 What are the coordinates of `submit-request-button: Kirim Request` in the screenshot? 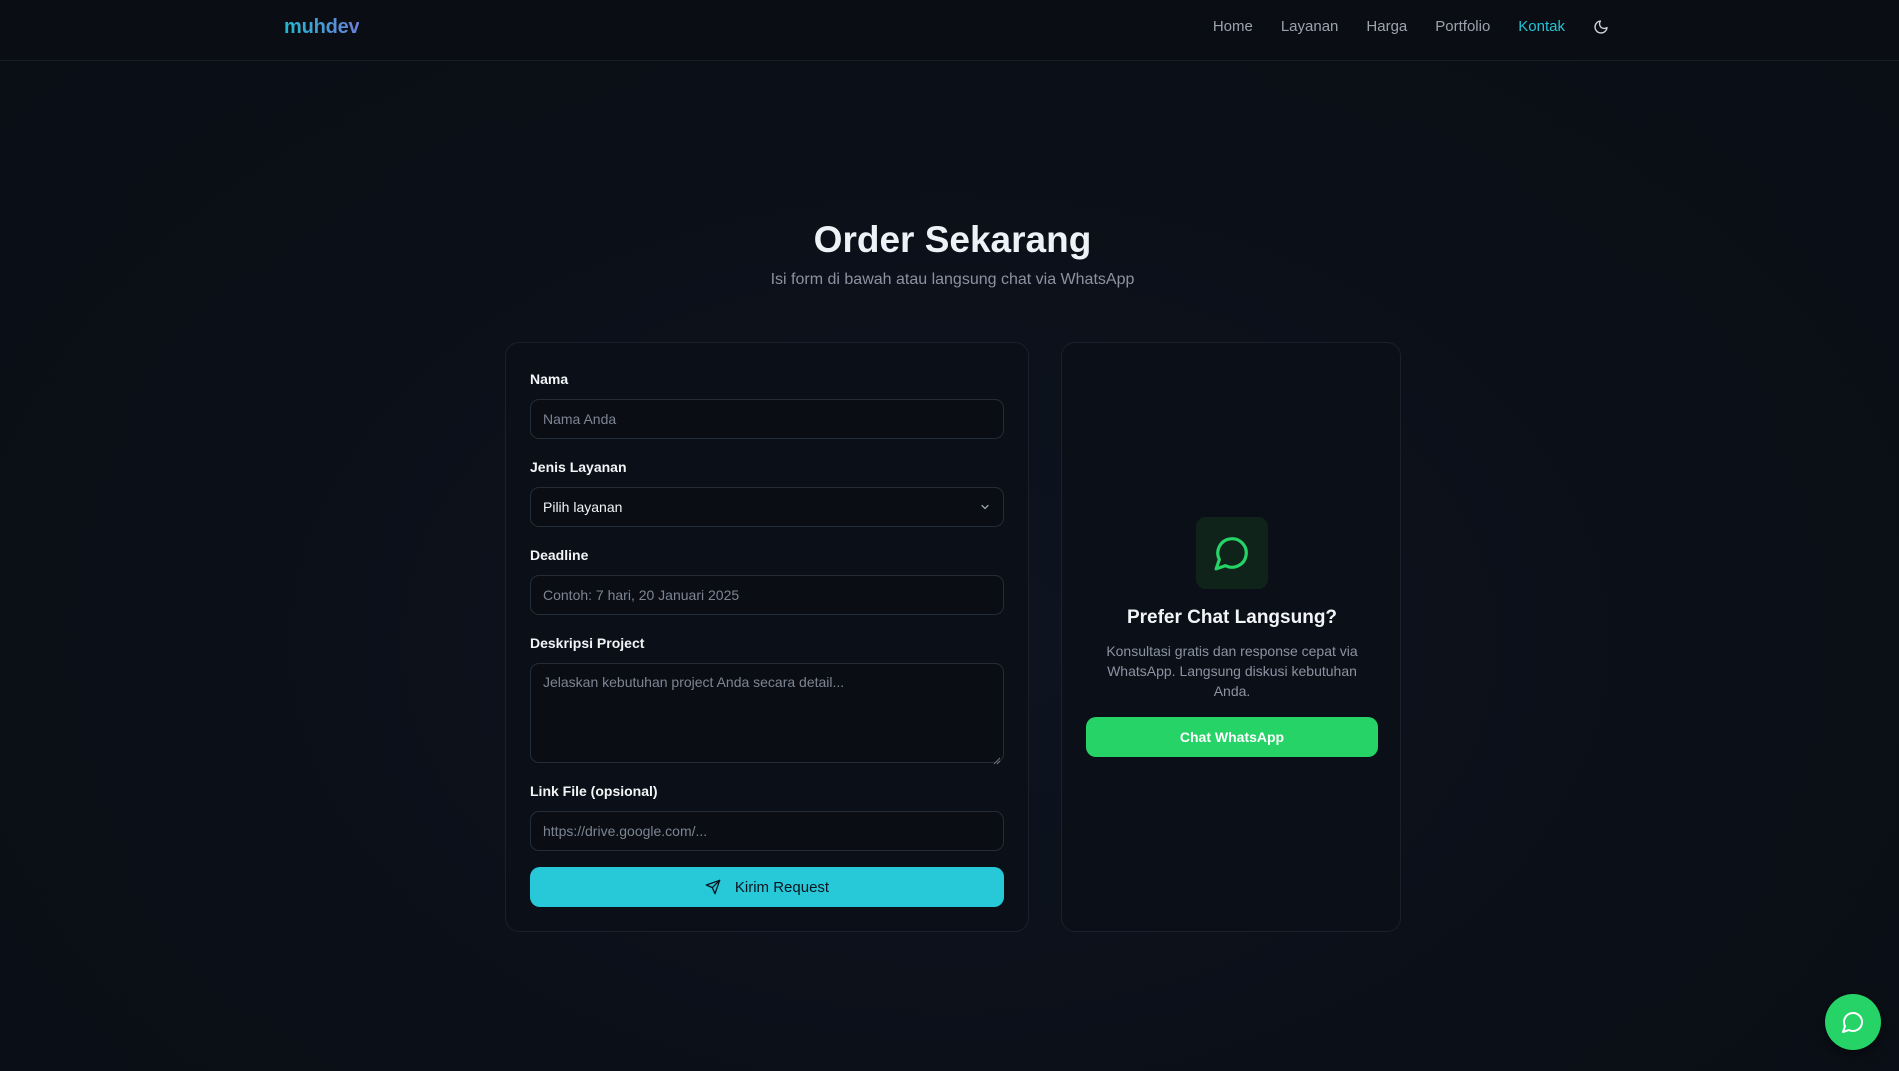 It's located at (767, 887).